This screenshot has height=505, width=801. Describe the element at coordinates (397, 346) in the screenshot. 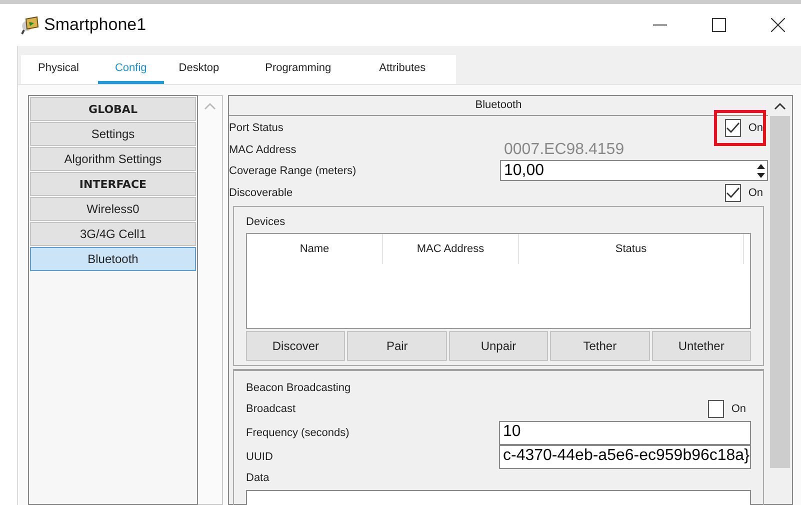

I see `action-button: Pair` at that location.